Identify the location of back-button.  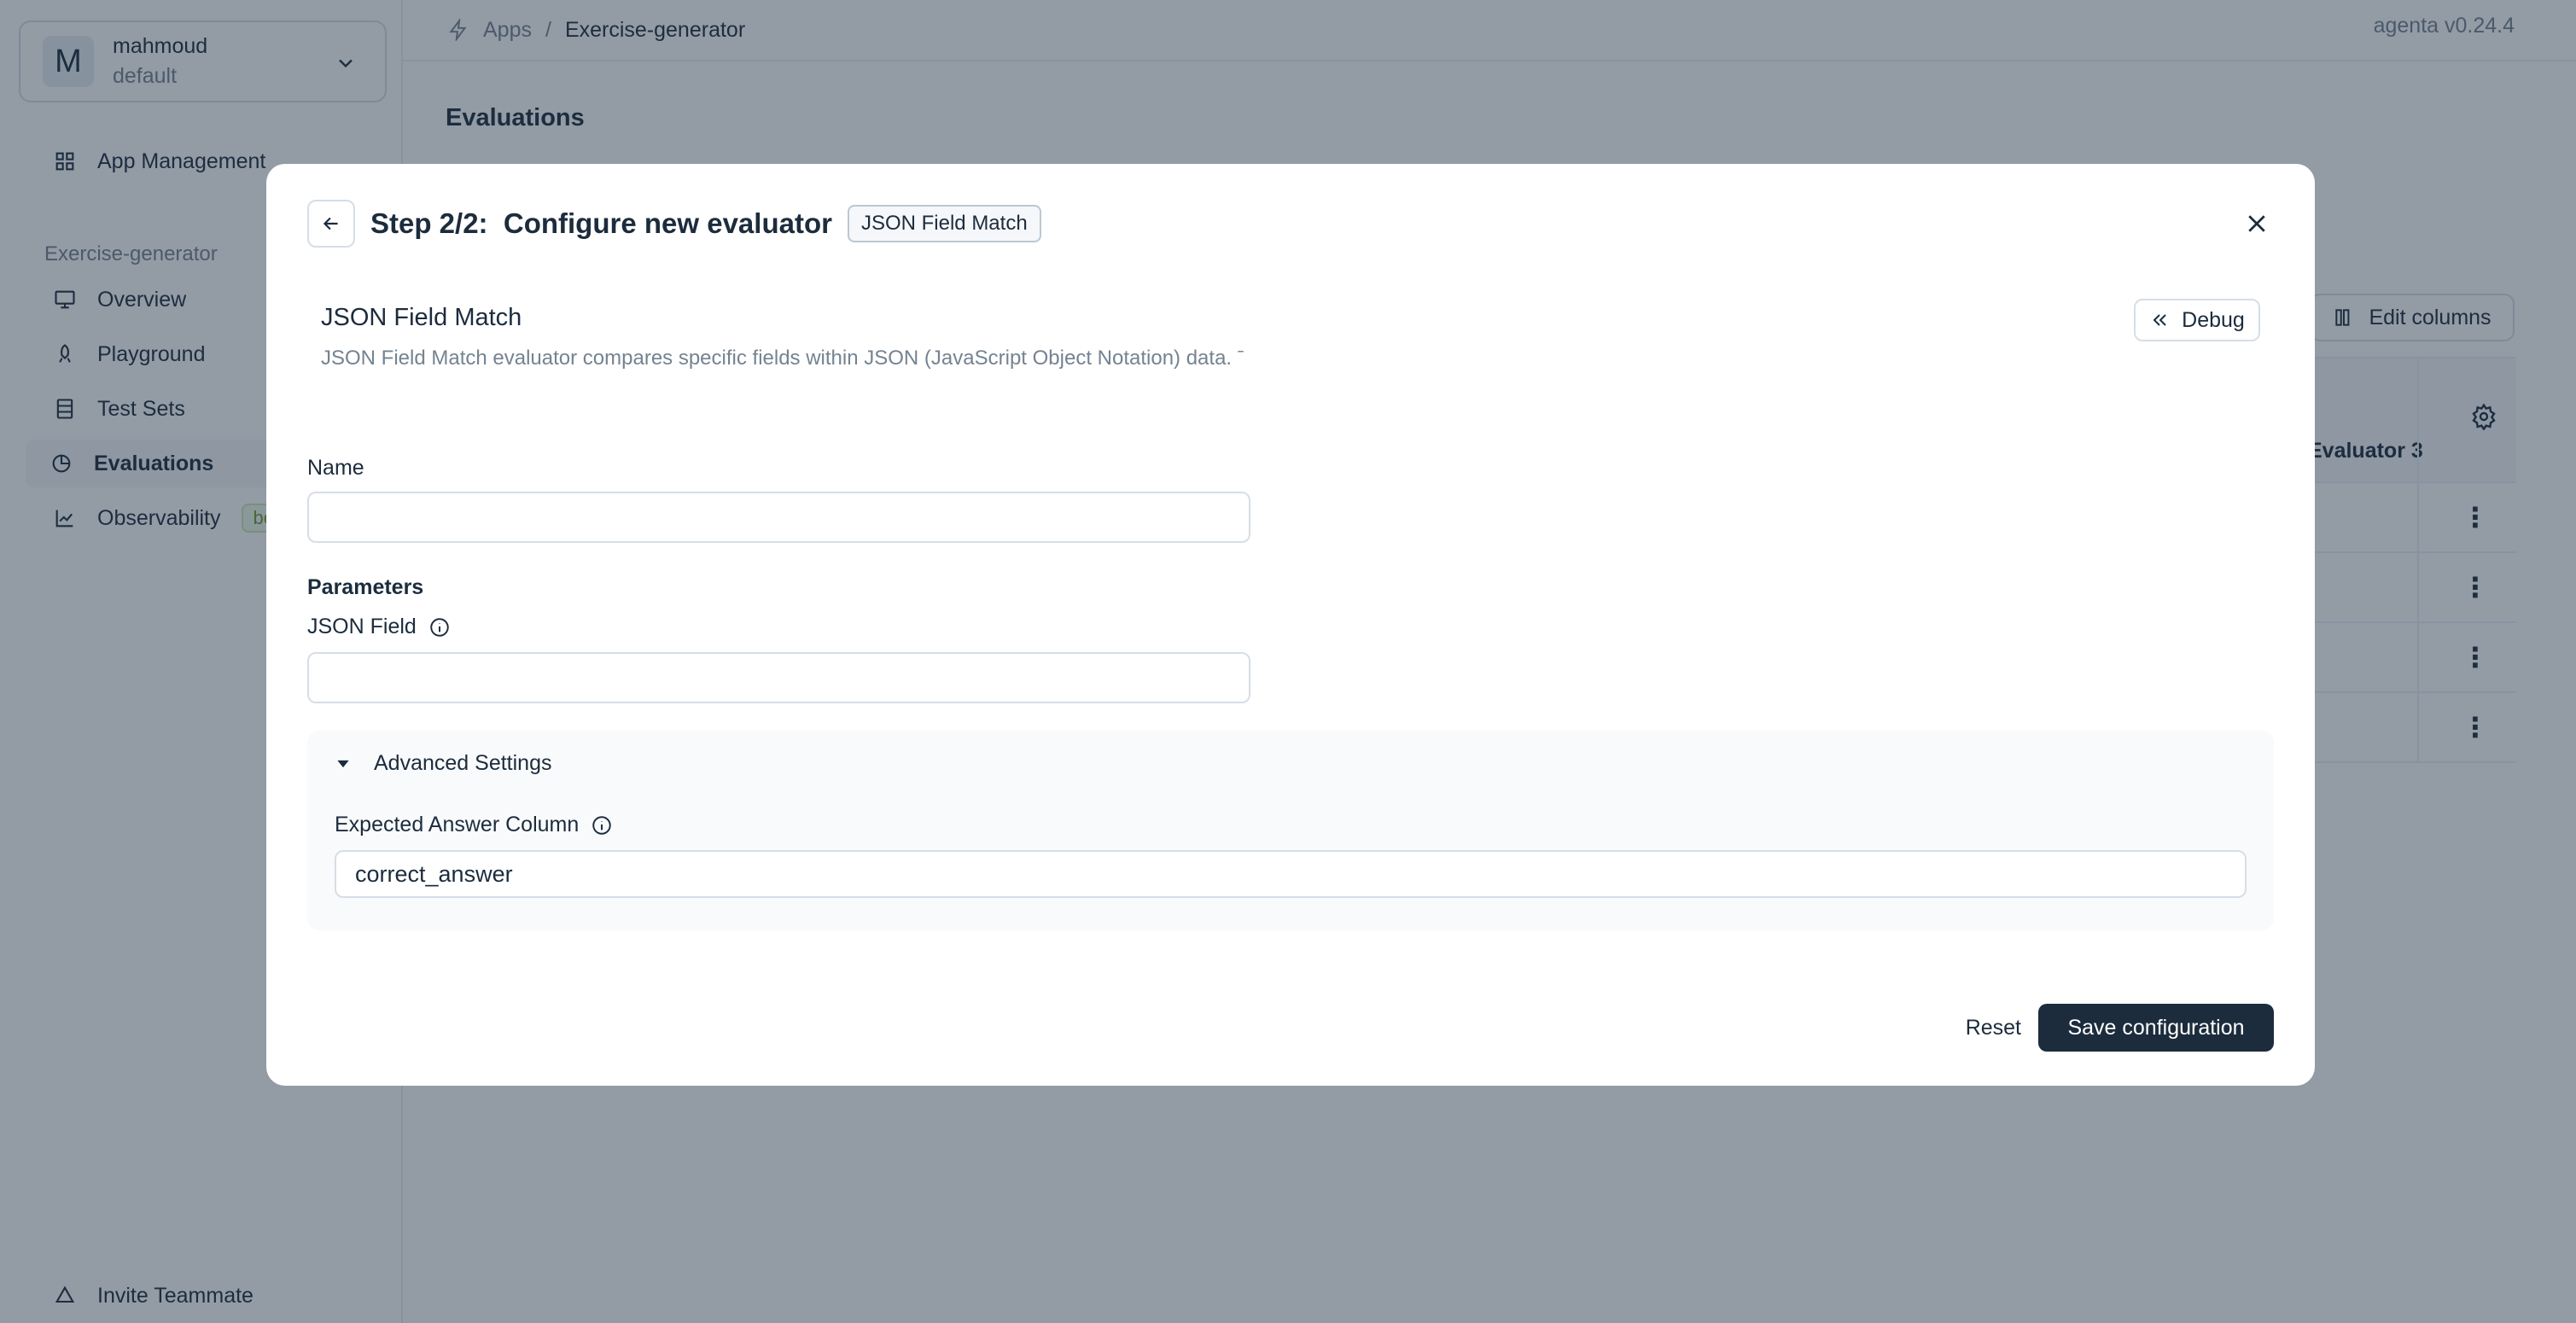
(331, 224).